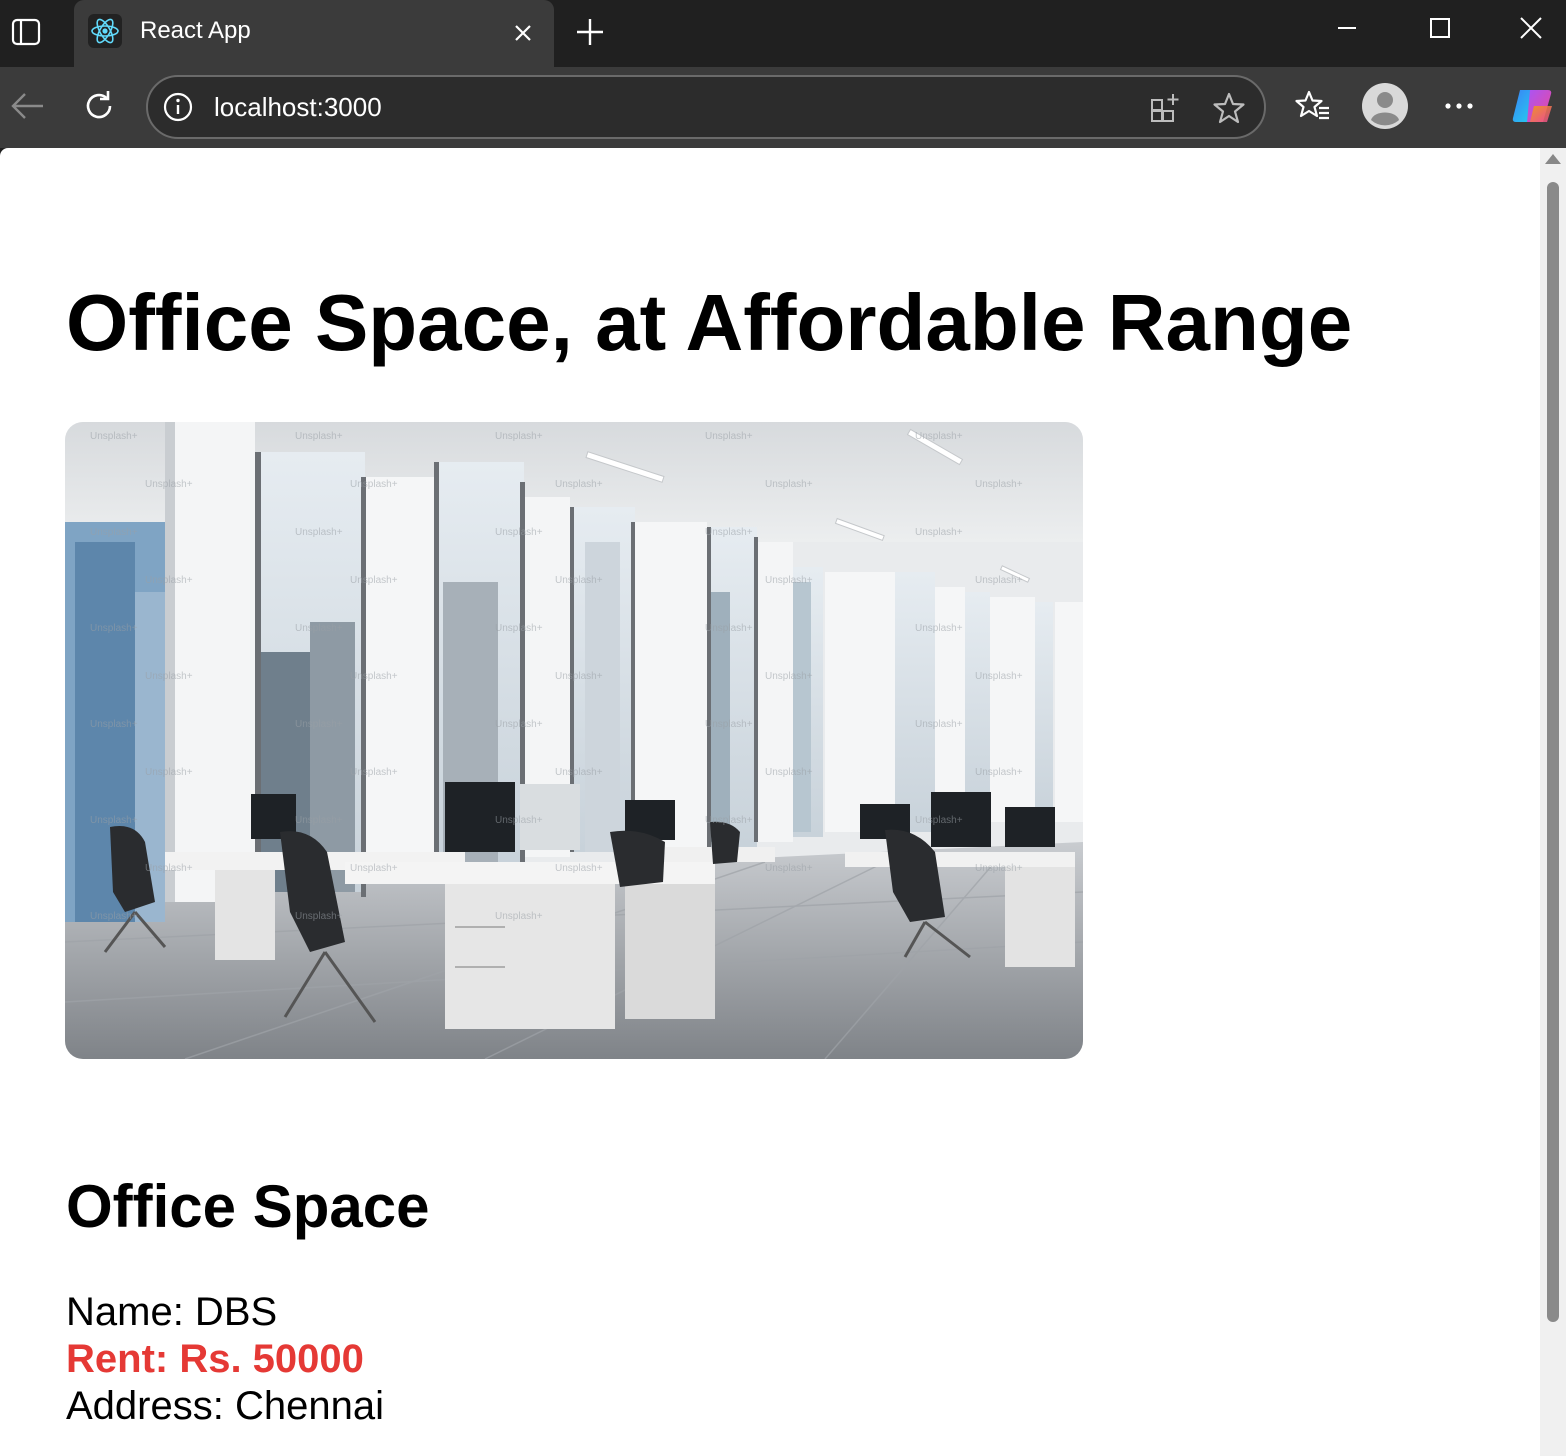 The height and width of the screenshot is (1456, 1566). What do you see at coordinates (172, 1312) in the screenshot?
I see `office-name: Name: DBS` at bounding box center [172, 1312].